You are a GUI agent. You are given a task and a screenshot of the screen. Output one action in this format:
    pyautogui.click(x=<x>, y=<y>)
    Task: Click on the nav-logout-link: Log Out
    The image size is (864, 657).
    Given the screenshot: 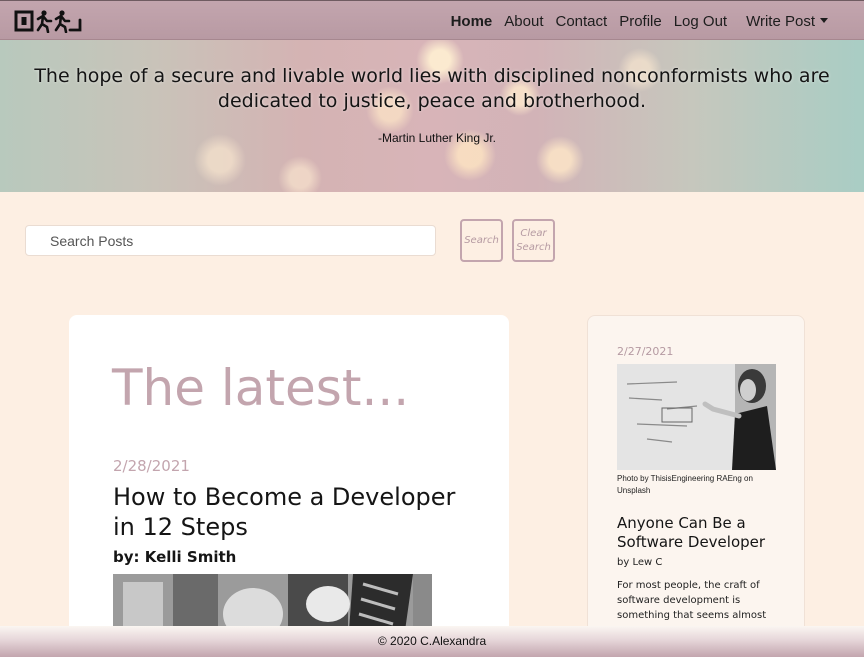 What is the action you would take?
    pyautogui.click(x=700, y=21)
    